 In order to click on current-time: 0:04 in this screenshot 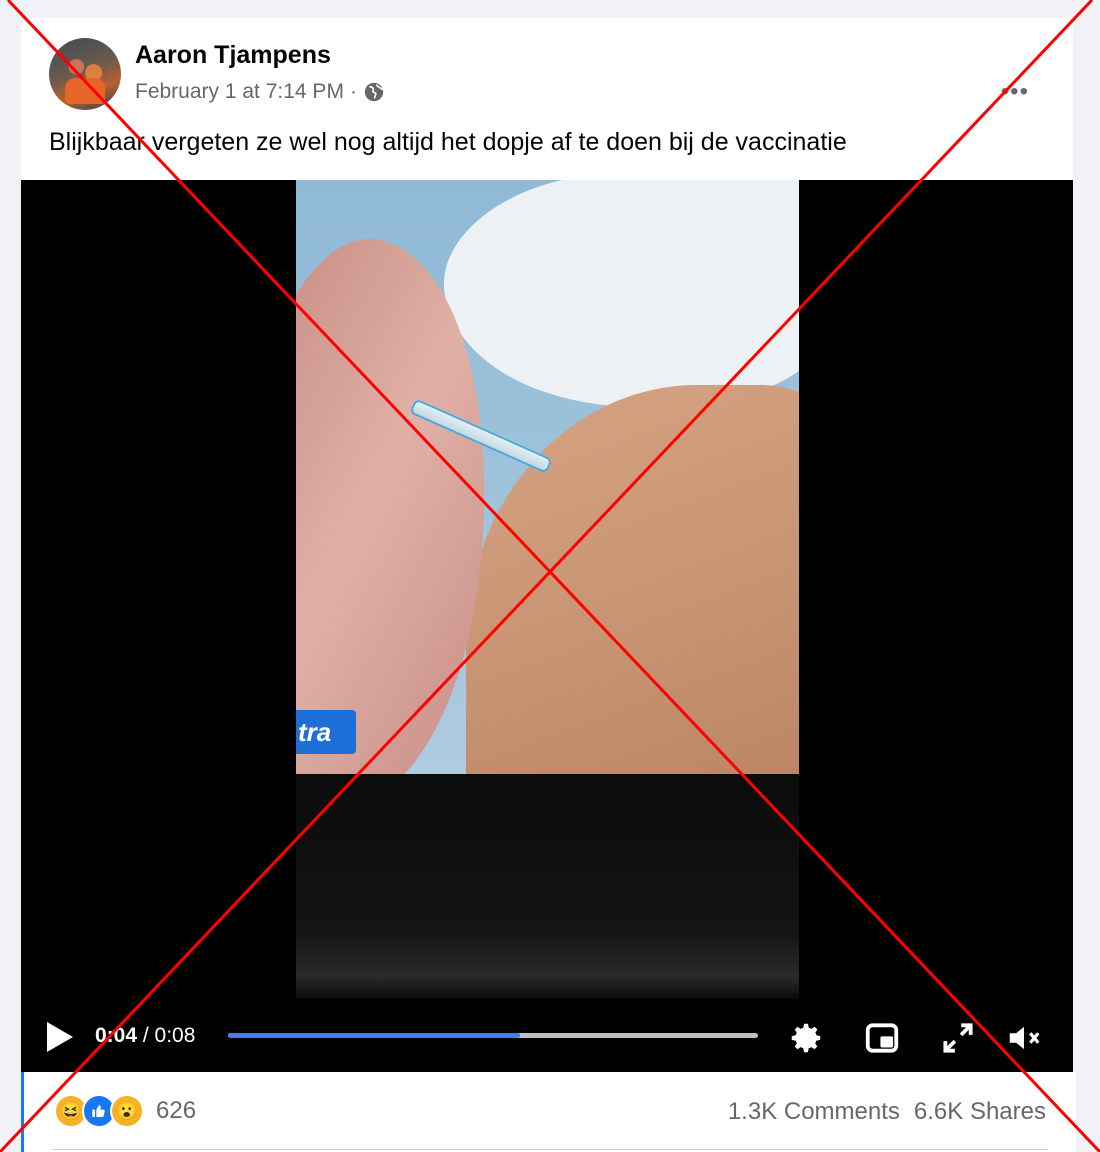, I will do `click(116, 1035)`.